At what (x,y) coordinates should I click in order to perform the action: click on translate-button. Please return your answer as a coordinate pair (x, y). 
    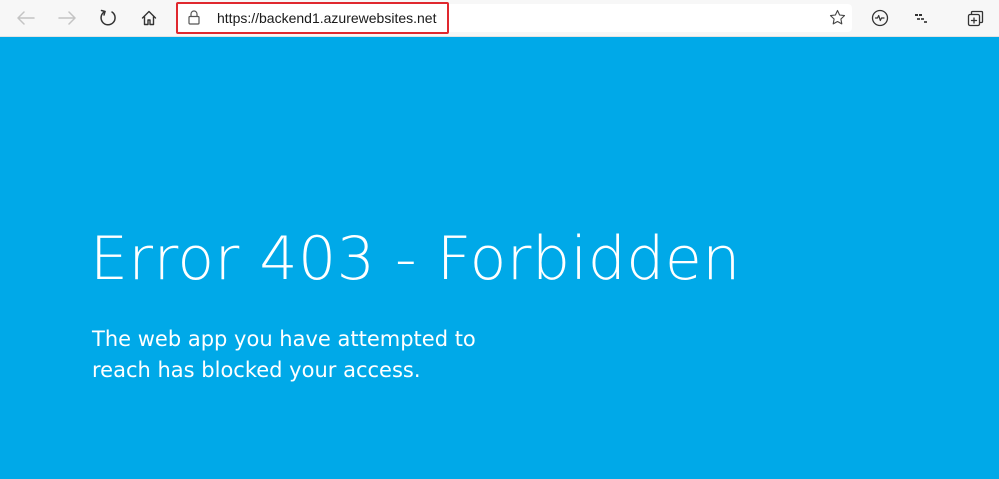
    Looking at the image, I should click on (921, 18).